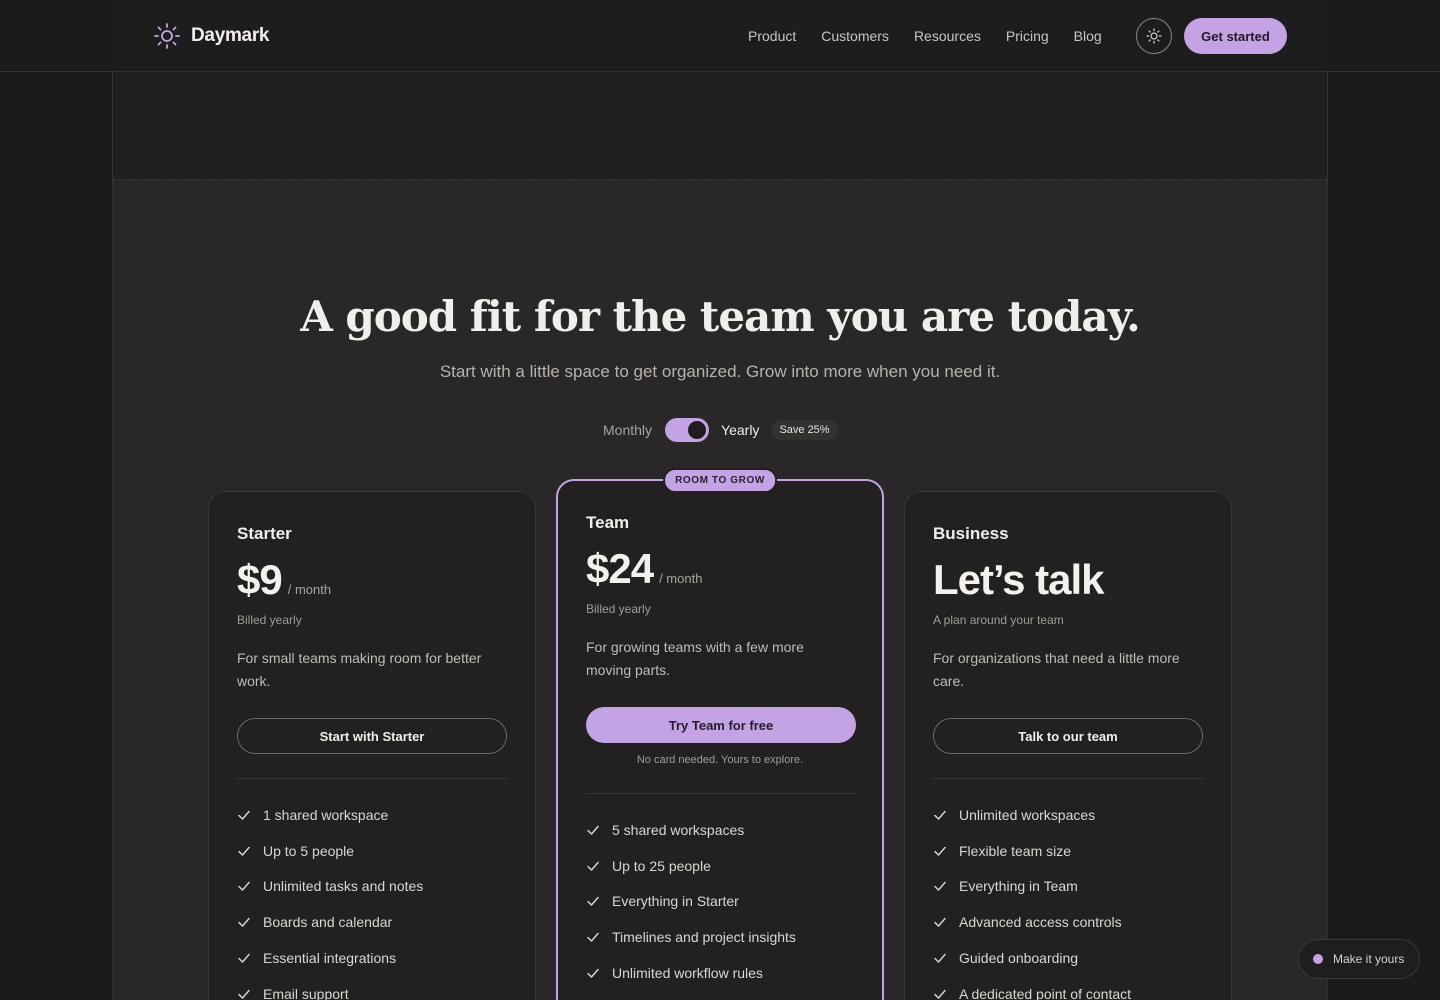 The image size is (1440, 1000). I want to click on feature-item: Timelines and project insights, so click(691, 937).